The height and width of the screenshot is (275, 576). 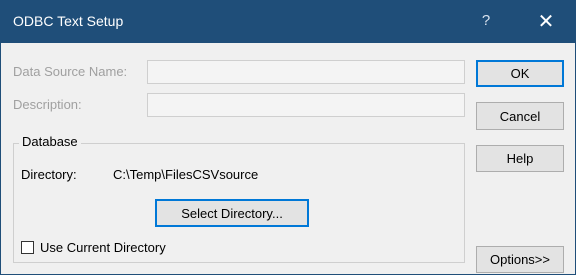 What do you see at coordinates (520, 158) in the screenshot?
I see `help-button: Help` at bounding box center [520, 158].